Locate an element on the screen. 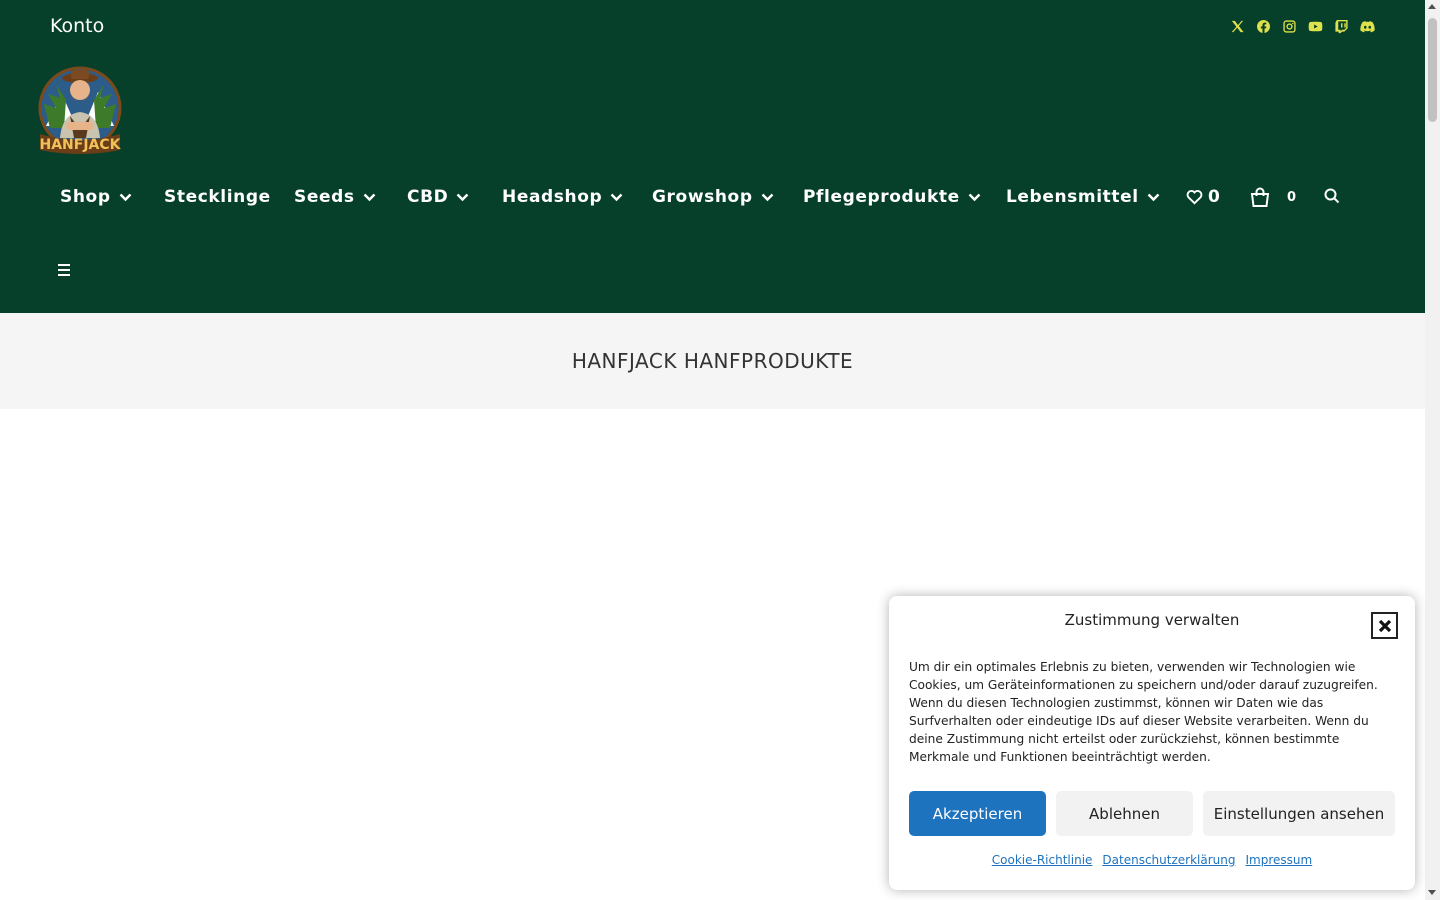  nav-item-label: Lebensmittel is located at coordinates (1072, 197).